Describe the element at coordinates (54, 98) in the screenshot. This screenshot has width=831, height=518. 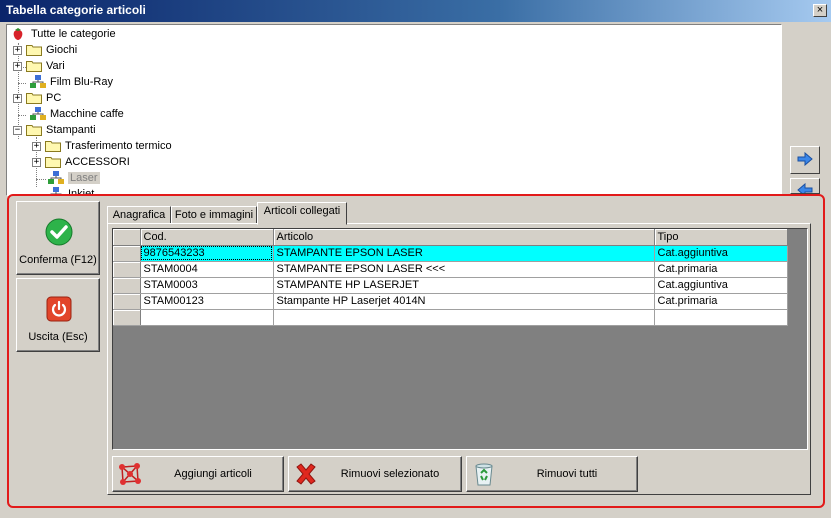
I see `tree-item-label: PC` at that location.